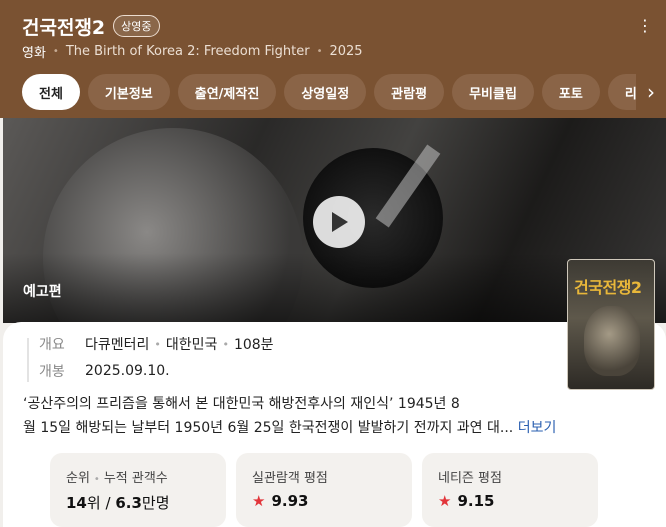 This screenshot has width=666, height=527. Describe the element at coordinates (325, 92) in the screenshot. I see `tab-schedule: 상영일정` at that location.